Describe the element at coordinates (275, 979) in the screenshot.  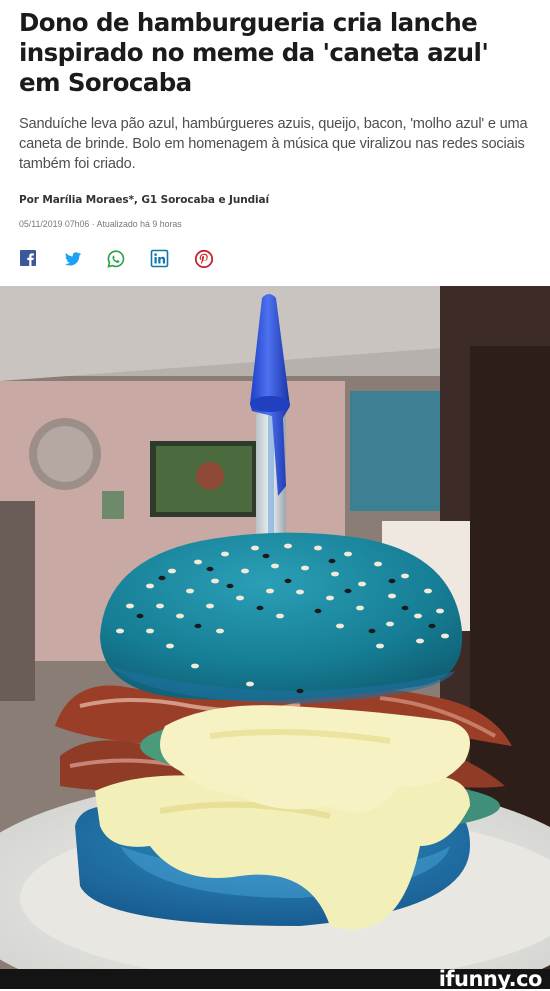
I see `footer-bar: ifunny.co` at that location.